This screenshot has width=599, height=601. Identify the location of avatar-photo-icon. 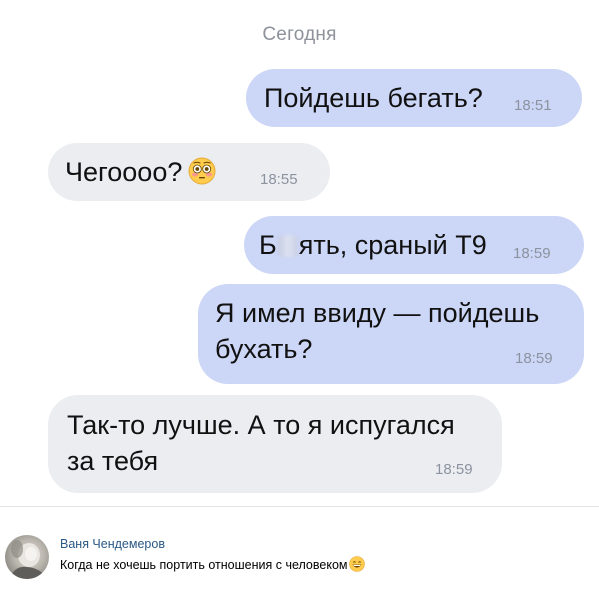
(28, 559).